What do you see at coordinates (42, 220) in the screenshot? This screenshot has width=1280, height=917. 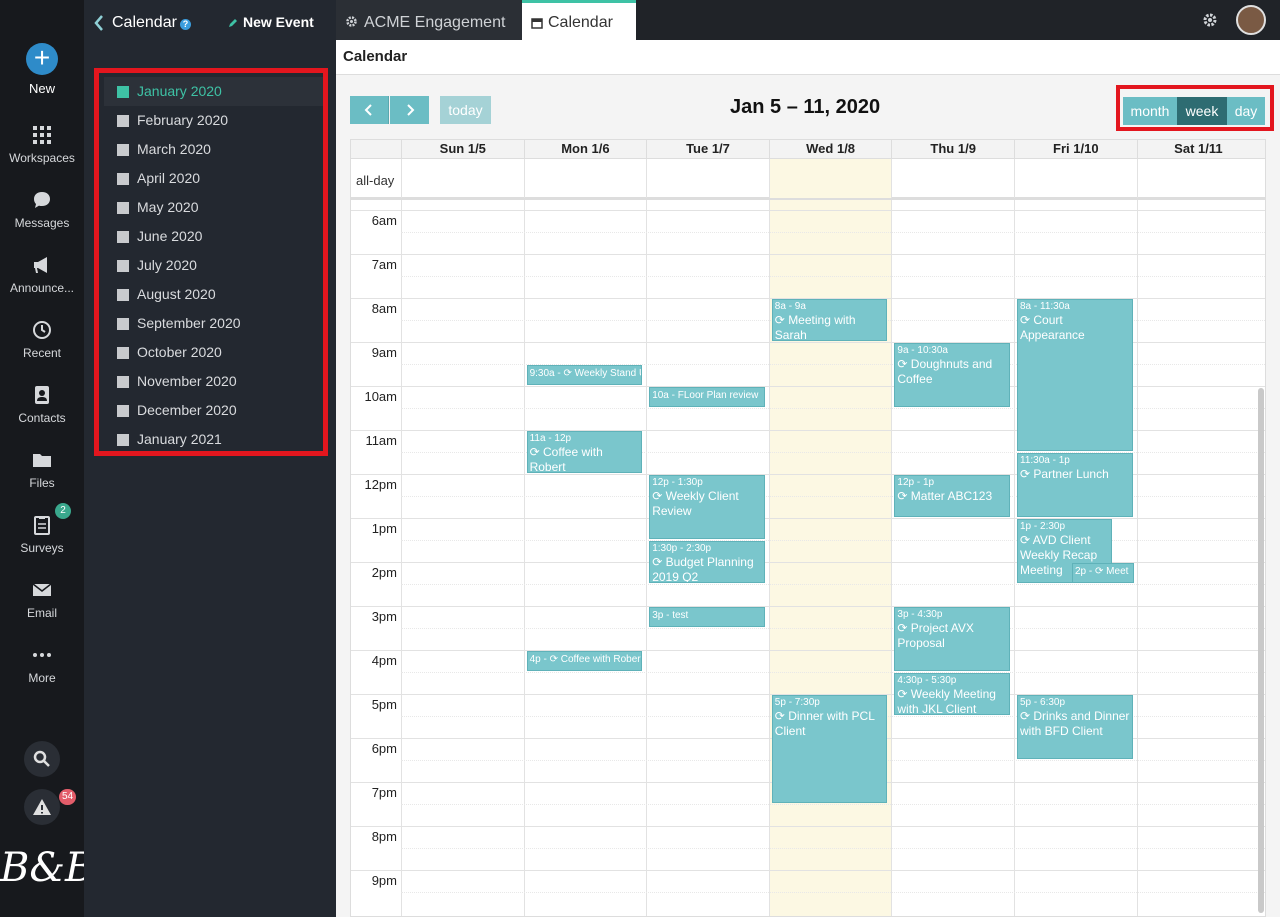 I see `rail-item-messages: Messages` at bounding box center [42, 220].